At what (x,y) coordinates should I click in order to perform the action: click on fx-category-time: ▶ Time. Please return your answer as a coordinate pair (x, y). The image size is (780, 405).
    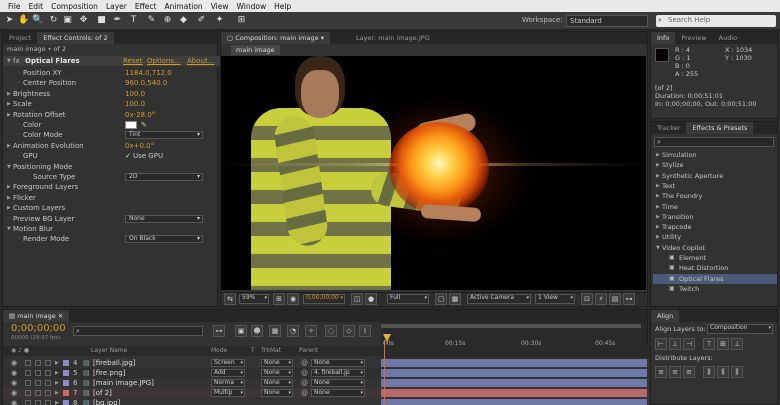
    Looking at the image, I should click on (715, 207).